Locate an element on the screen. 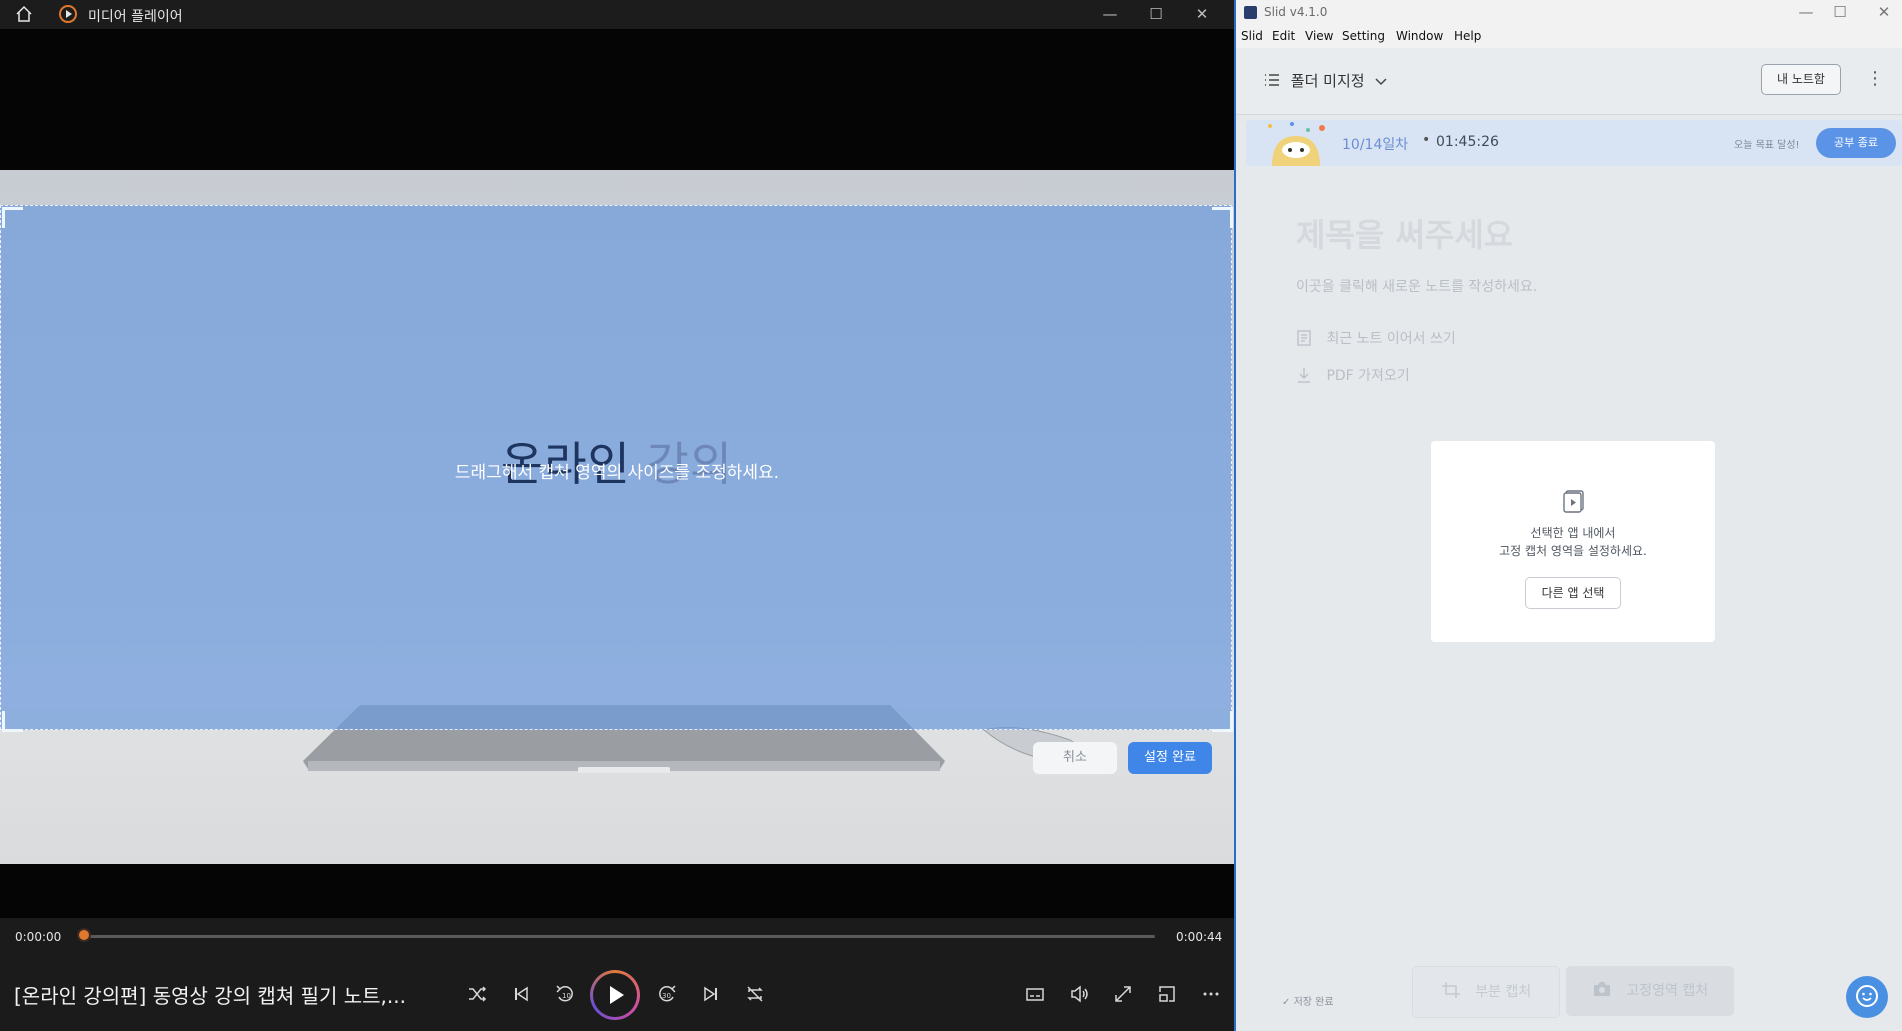  seek-bar is located at coordinates (620, 936).